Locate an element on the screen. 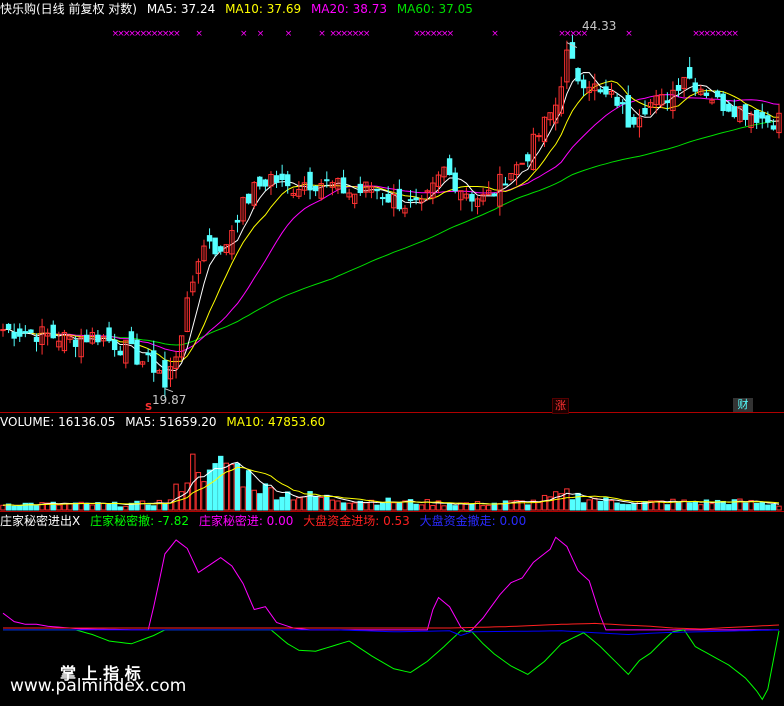 This screenshot has height=706, width=784. finance-tag: 财 is located at coordinates (743, 405).